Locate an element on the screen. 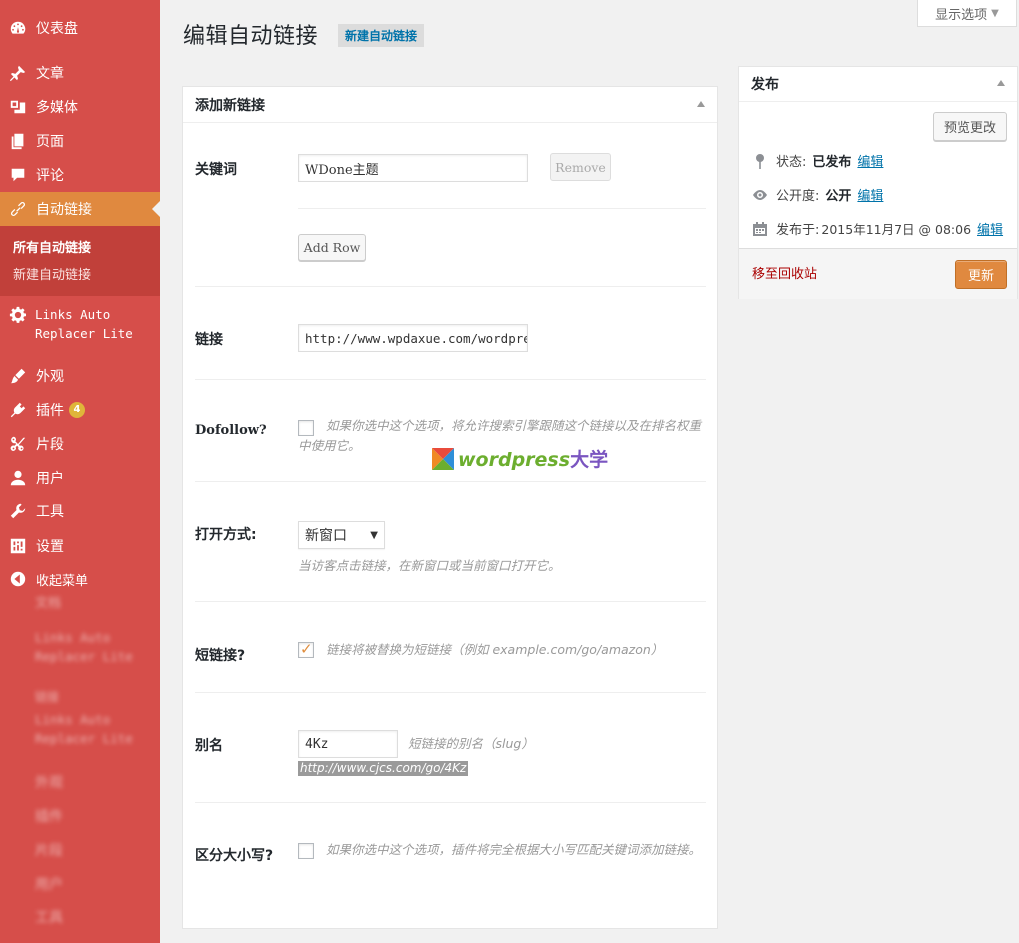 The height and width of the screenshot is (943, 1019). menu-plugins: 插件 4 is located at coordinates (80, 410).